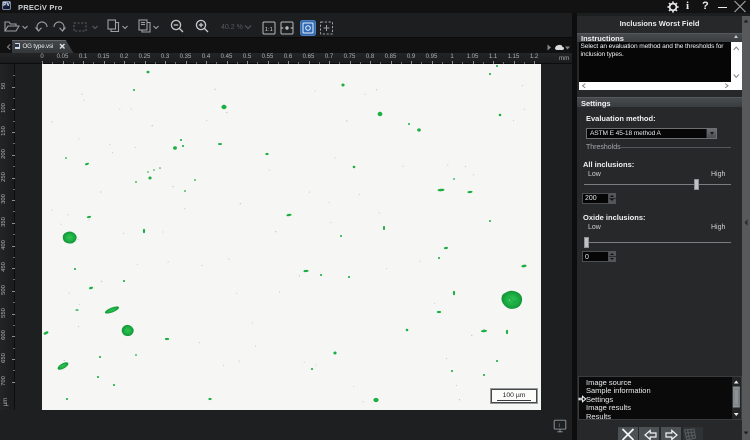  What do you see at coordinates (232, 27) in the screenshot?
I see `svg-text: 40.2 %` at bounding box center [232, 27].